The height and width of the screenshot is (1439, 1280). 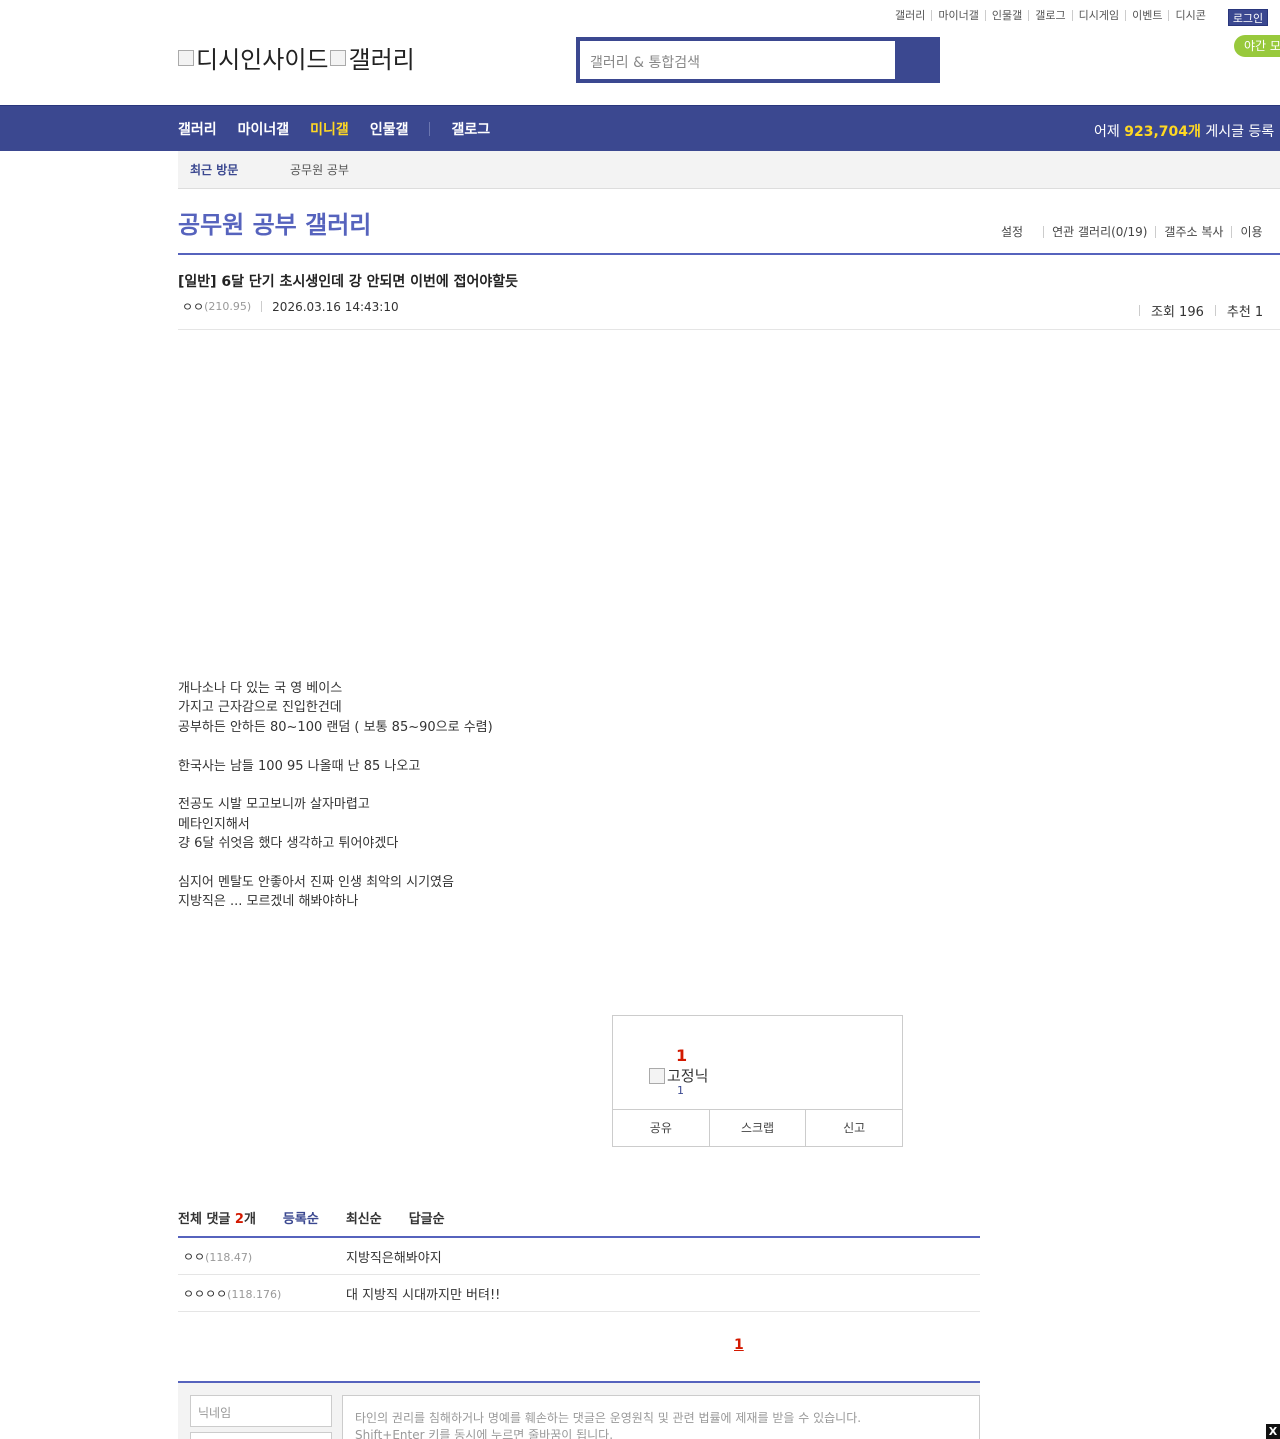 I want to click on report-button: 신고, so click(x=853, y=1128).